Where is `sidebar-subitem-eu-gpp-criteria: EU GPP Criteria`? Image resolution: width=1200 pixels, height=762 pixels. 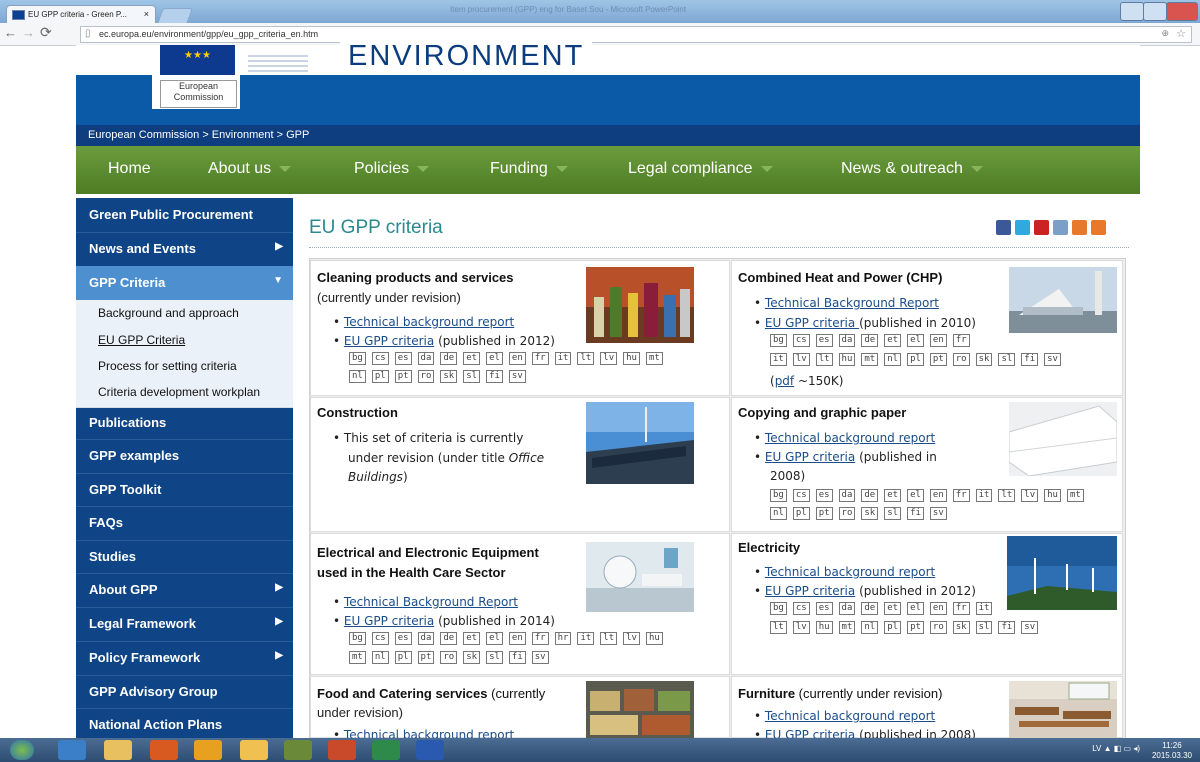 sidebar-subitem-eu-gpp-criteria: EU GPP Criteria is located at coordinates (184, 341).